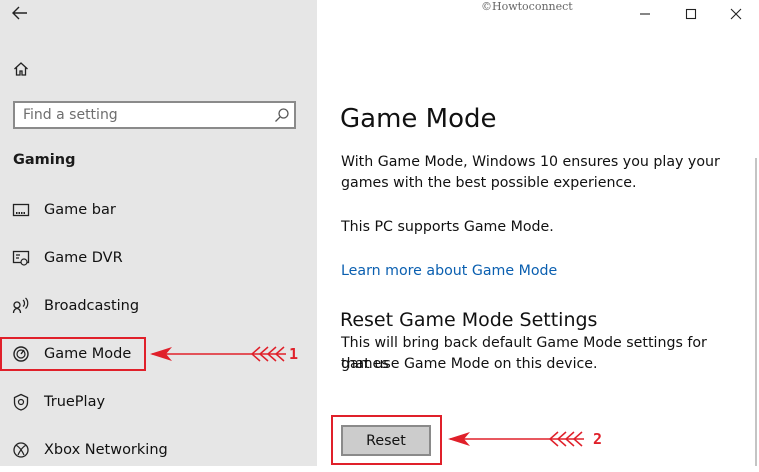 The width and height of the screenshot is (759, 472). Describe the element at coordinates (158, 258) in the screenshot. I see `sidebar-item-game-dvr: Game DVR` at that location.